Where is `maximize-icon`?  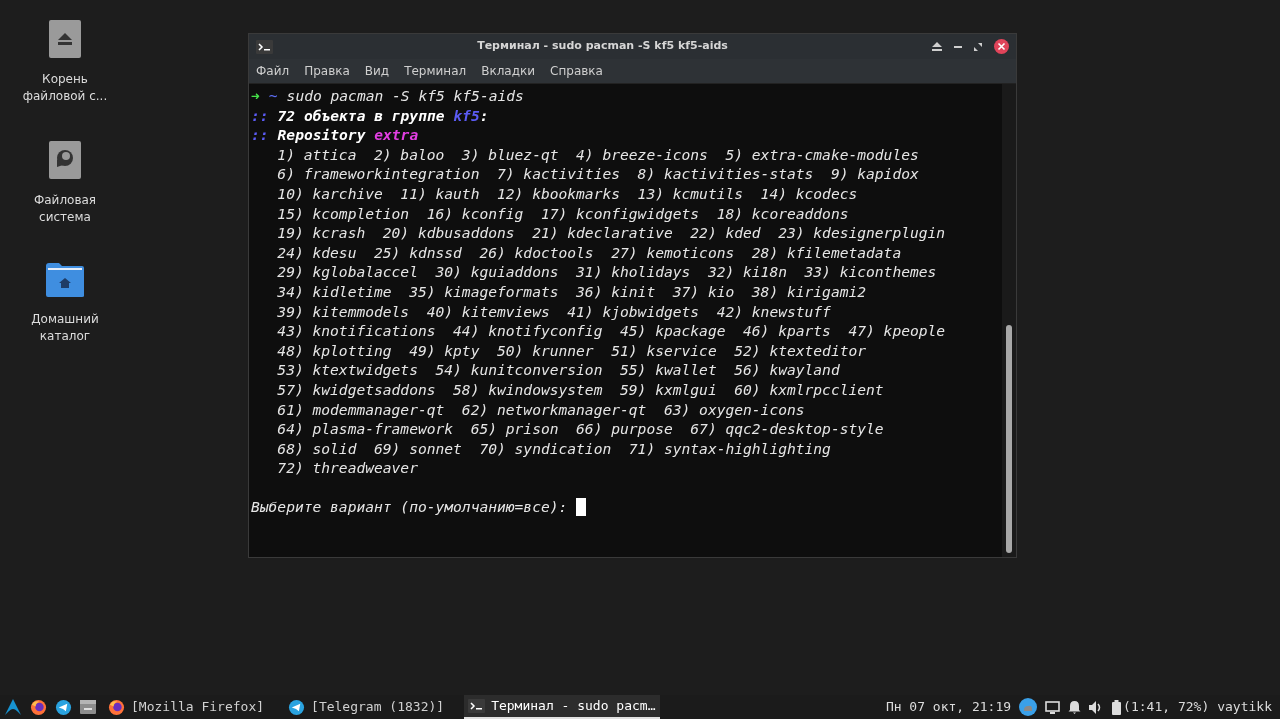
maximize-icon is located at coordinates (978, 46).